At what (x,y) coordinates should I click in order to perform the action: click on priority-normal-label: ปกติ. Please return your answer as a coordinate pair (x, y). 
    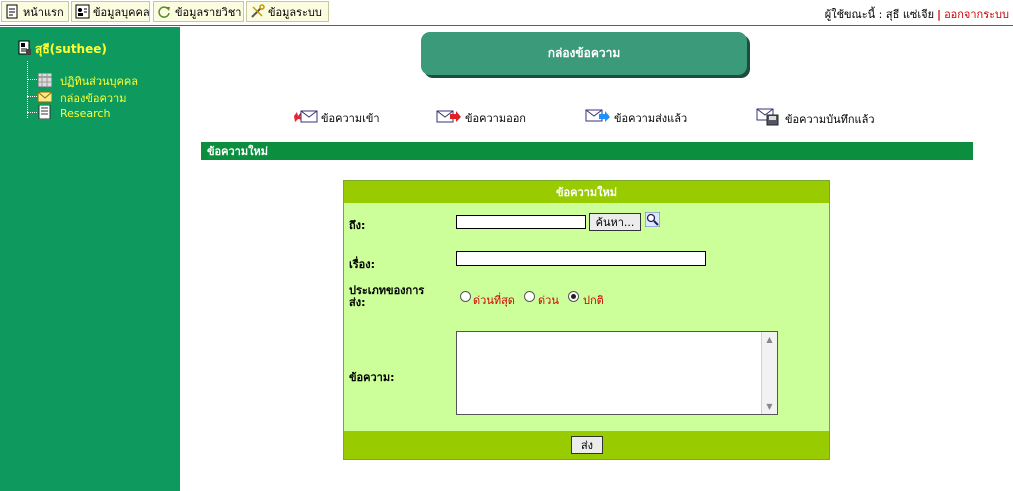
    Looking at the image, I should click on (593, 300).